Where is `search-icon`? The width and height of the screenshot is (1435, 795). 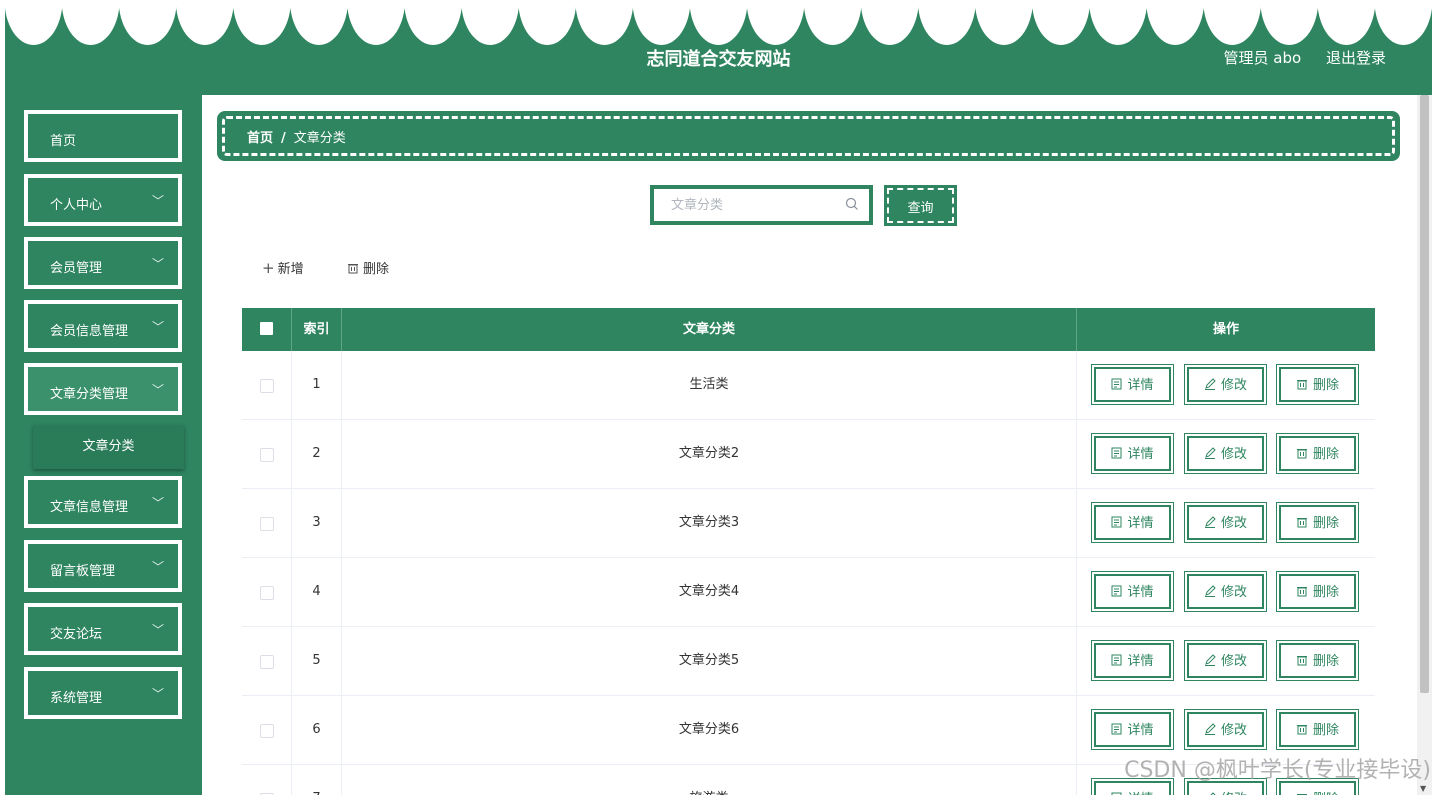
search-icon is located at coordinates (851, 203).